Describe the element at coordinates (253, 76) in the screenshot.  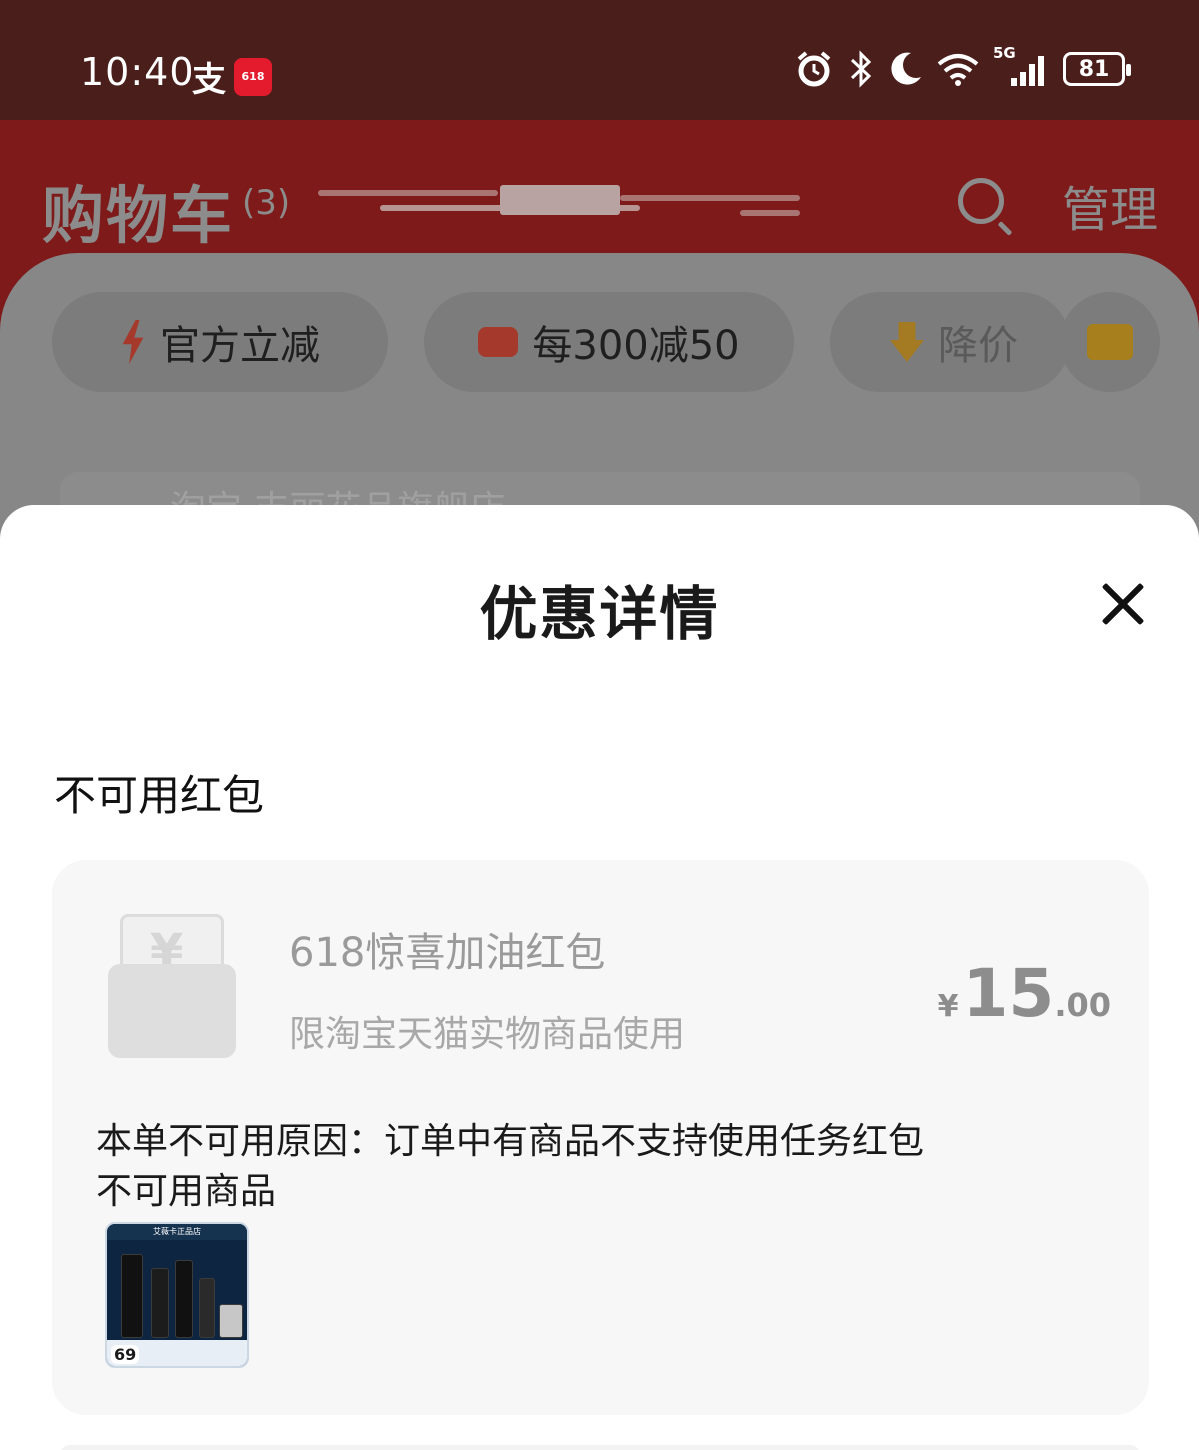
I see `taobao-618-icon: 618` at that location.